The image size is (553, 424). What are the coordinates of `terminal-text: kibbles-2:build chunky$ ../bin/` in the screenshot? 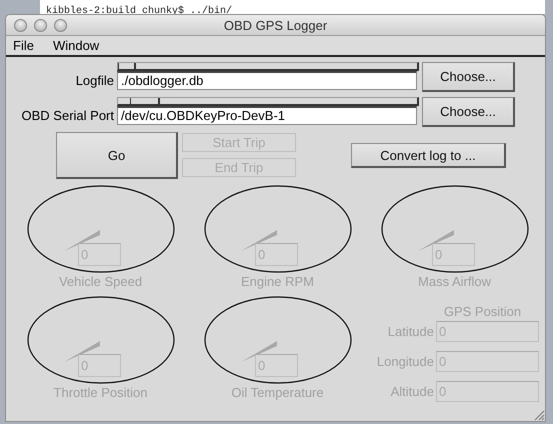 It's located at (138, 11).